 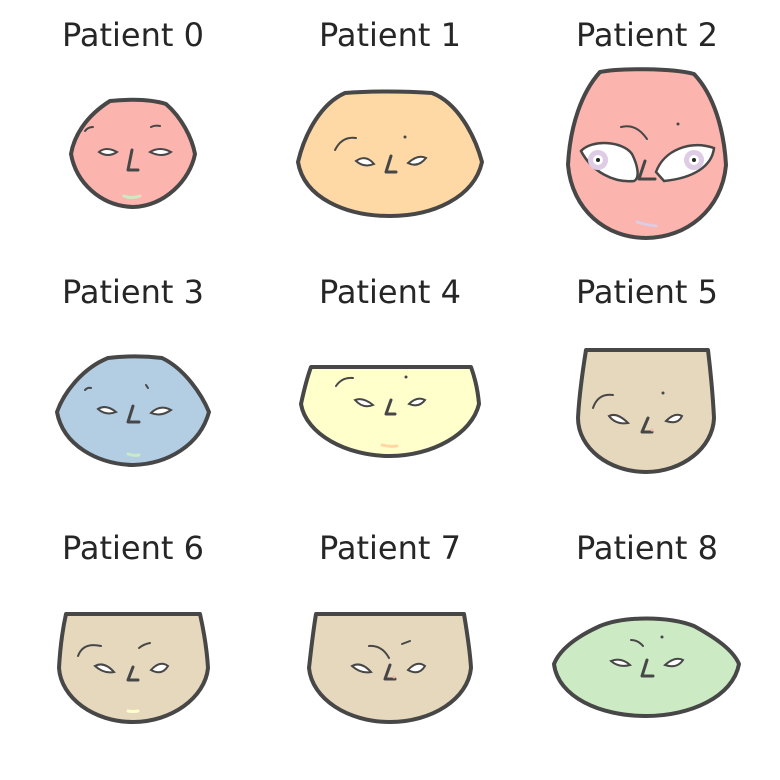 I want to click on patient-8-head, so click(x=646, y=667).